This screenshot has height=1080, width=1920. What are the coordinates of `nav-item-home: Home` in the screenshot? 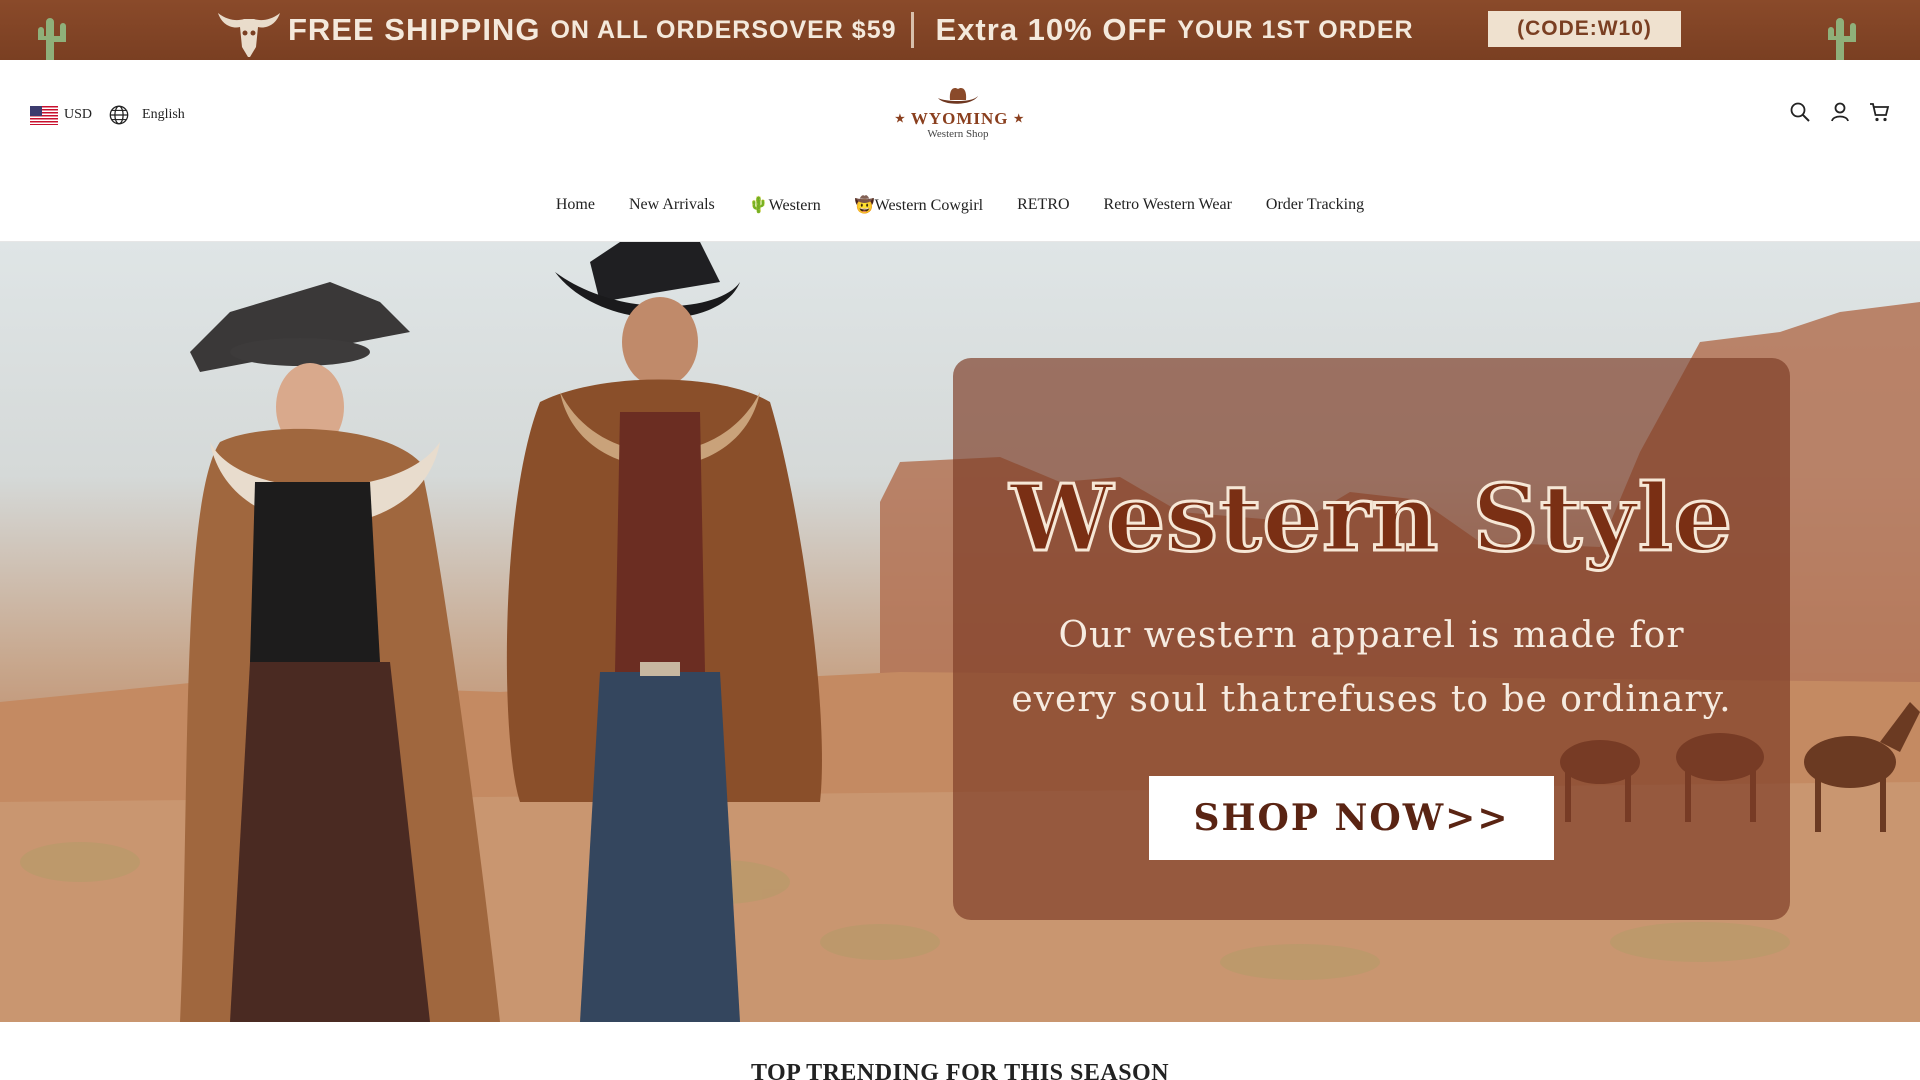 It's located at (575, 205).